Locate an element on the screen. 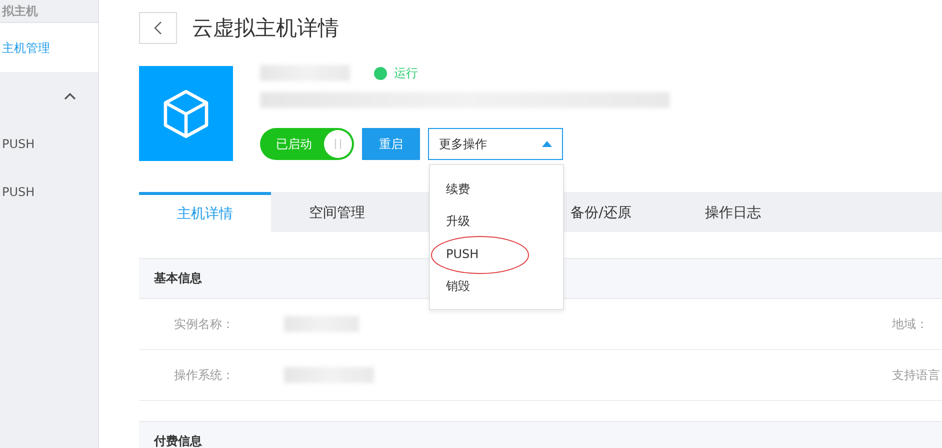 The image size is (942, 448). menu-item: 销毁 is located at coordinates (458, 287).